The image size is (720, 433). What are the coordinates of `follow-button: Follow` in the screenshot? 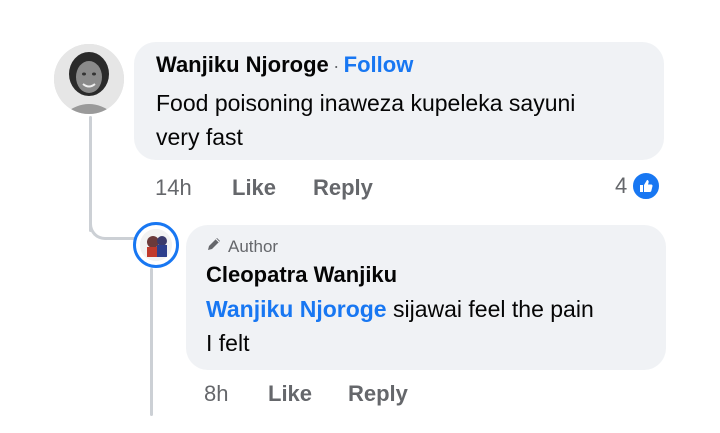 It's located at (379, 64).